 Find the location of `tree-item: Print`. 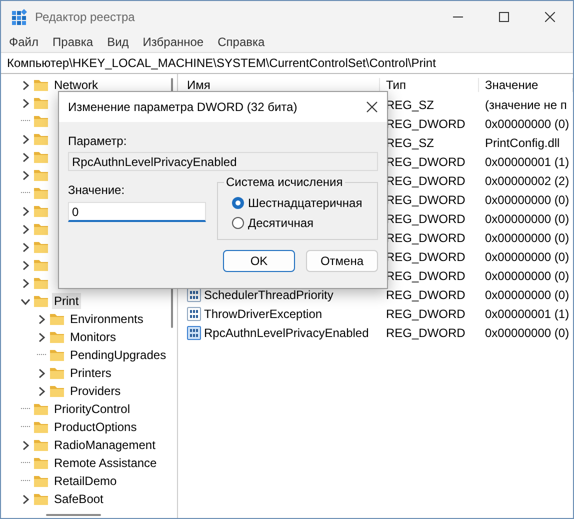

tree-item: Print is located at coordinates (66, 301).